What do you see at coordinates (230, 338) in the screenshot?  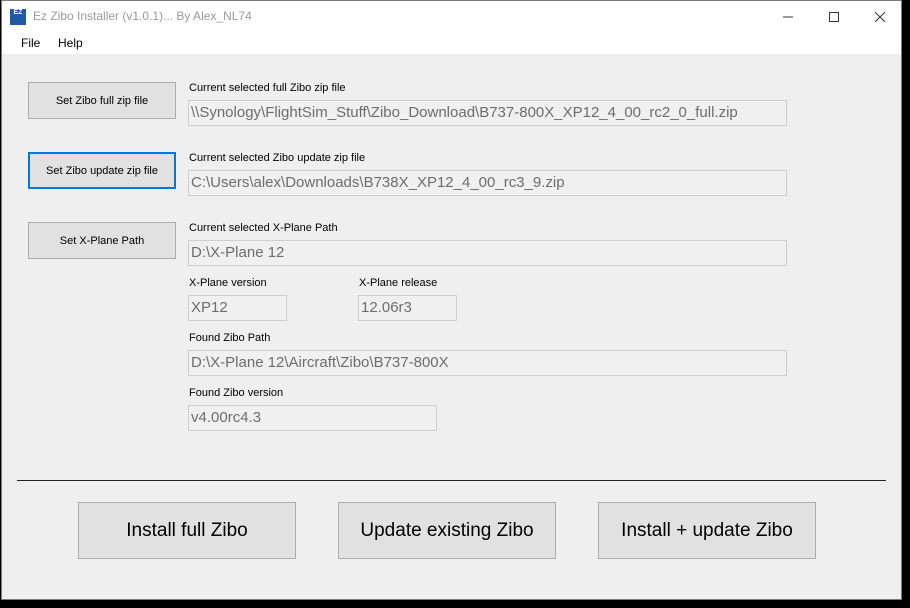 I see `zibo-path-caption: Found Zibo Path` at bounding box center [230, 338].